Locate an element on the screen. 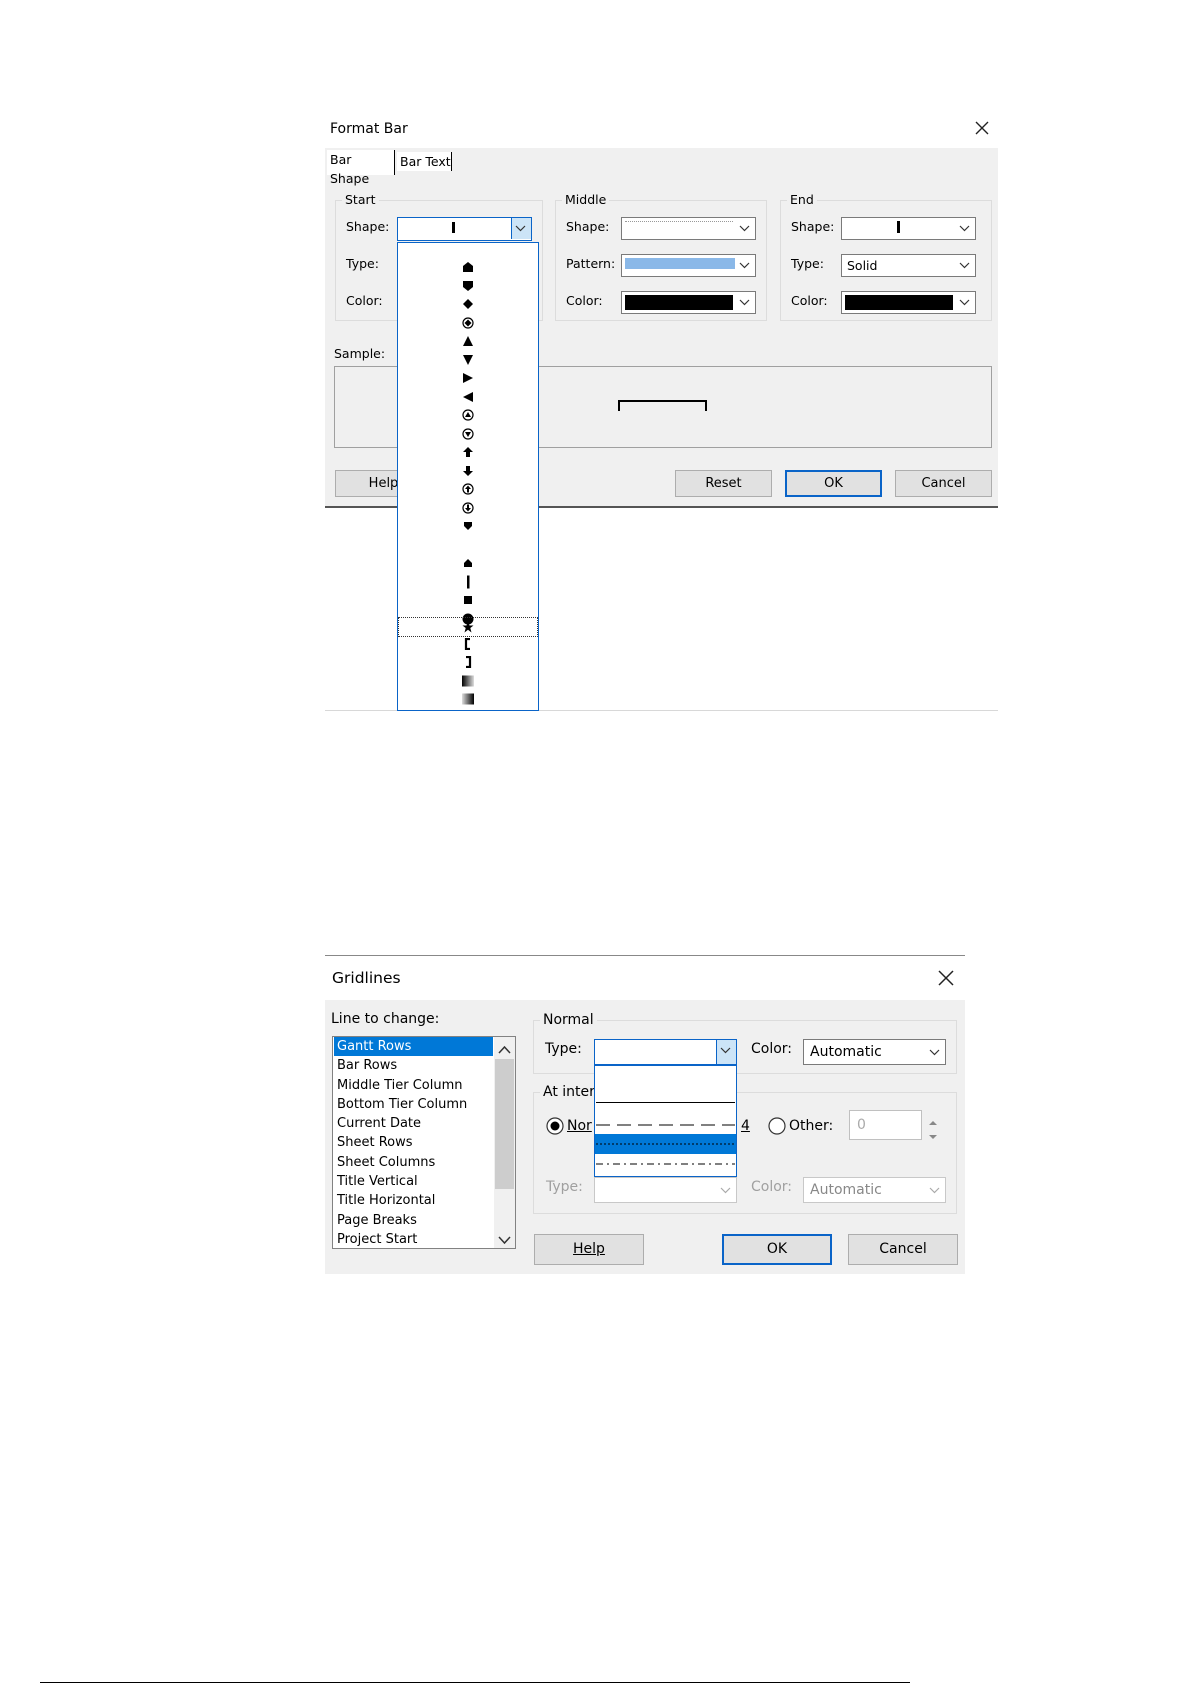 Image resolution: width=1192 pixels, height=1684 pixels. help-button: Help is located at coordinates (589, 1249).